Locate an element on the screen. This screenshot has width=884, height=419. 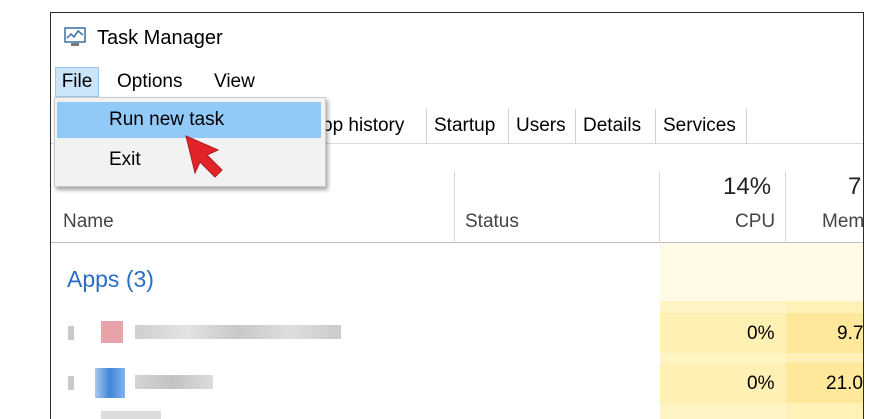
tab-users: Users is located at coordinates (541, 126).